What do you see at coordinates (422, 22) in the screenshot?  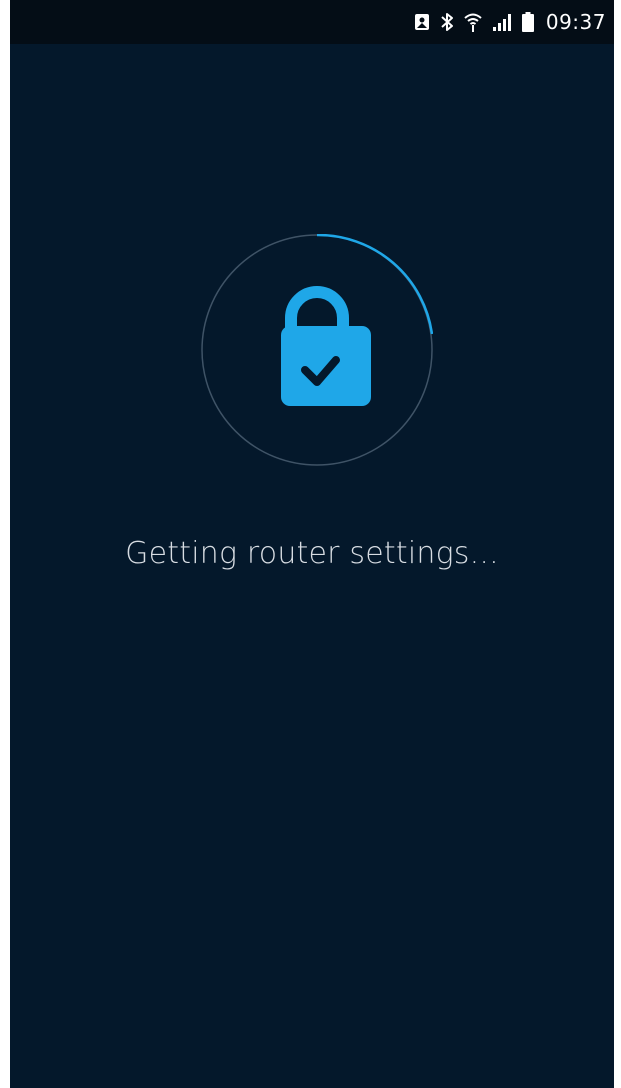 I see `photo-notification-icon` at bounding box center [422, 22].